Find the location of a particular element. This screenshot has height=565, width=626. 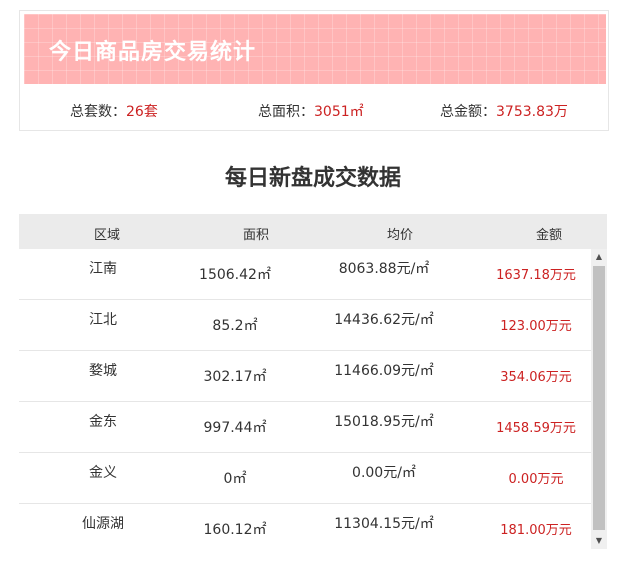

total-count-value: 26套 is located at coordinates (142, 112).